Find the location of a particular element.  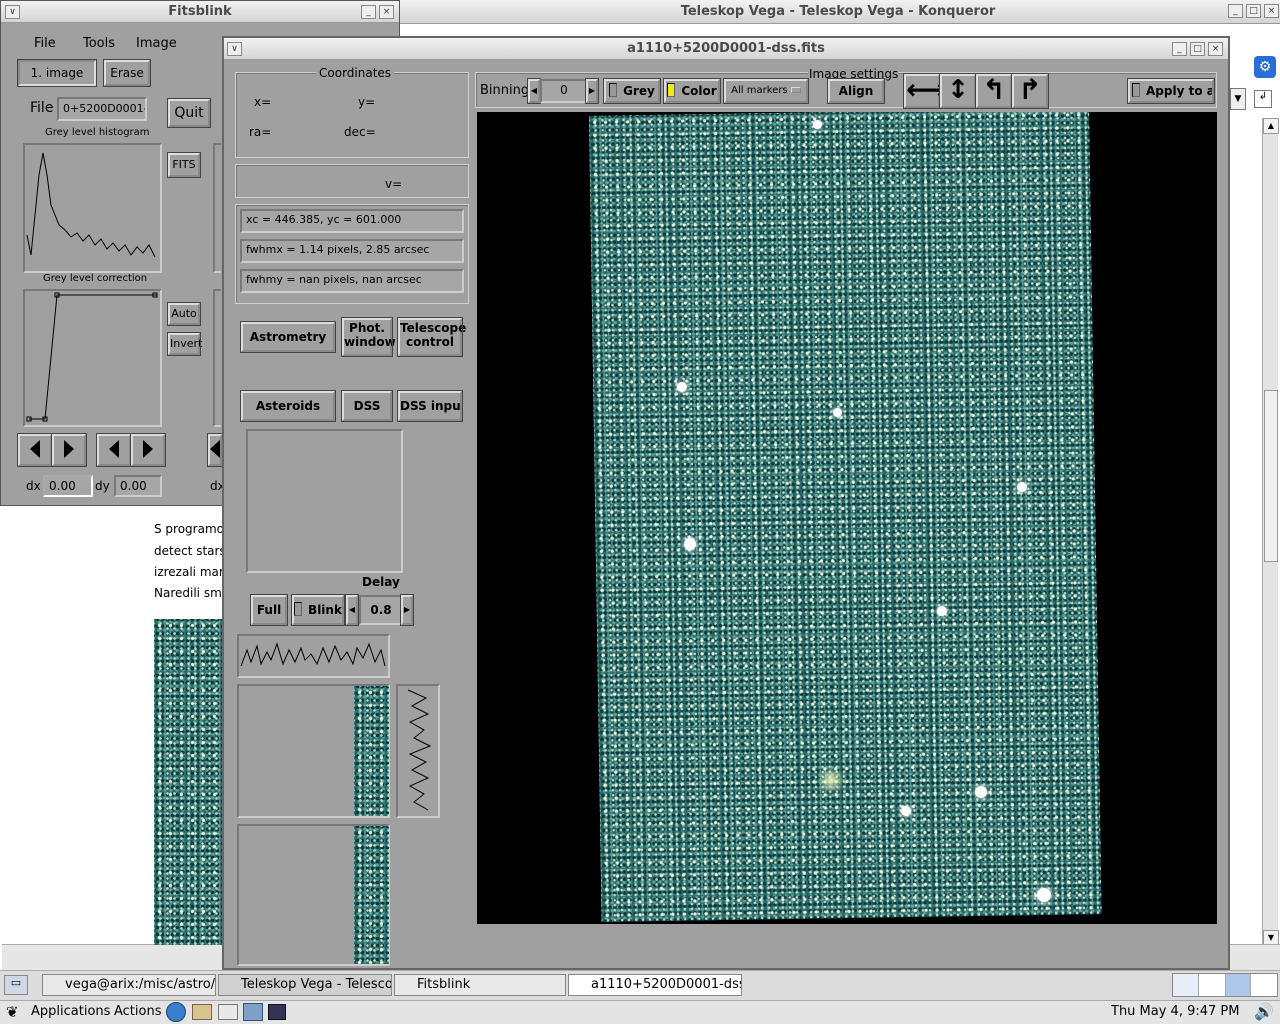

editor-launcher-icon is located at coordinates (228, 1012).